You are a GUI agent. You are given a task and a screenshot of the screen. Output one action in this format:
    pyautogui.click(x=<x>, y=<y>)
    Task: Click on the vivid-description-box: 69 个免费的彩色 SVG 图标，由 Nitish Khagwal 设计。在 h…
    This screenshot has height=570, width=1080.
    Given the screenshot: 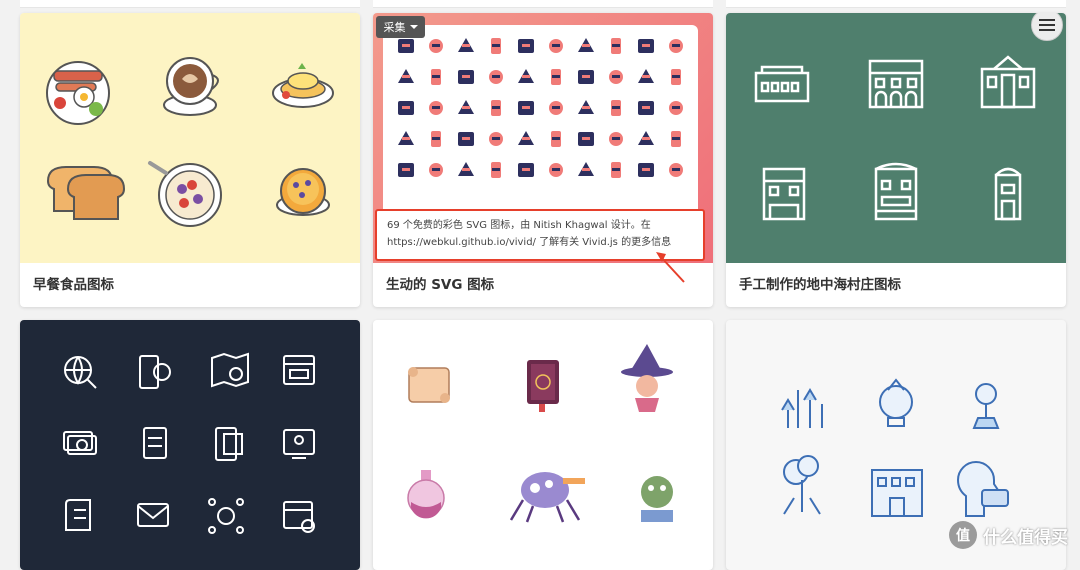 What is the action you would take?
    pyautogui.click(x=540, y=235)
    